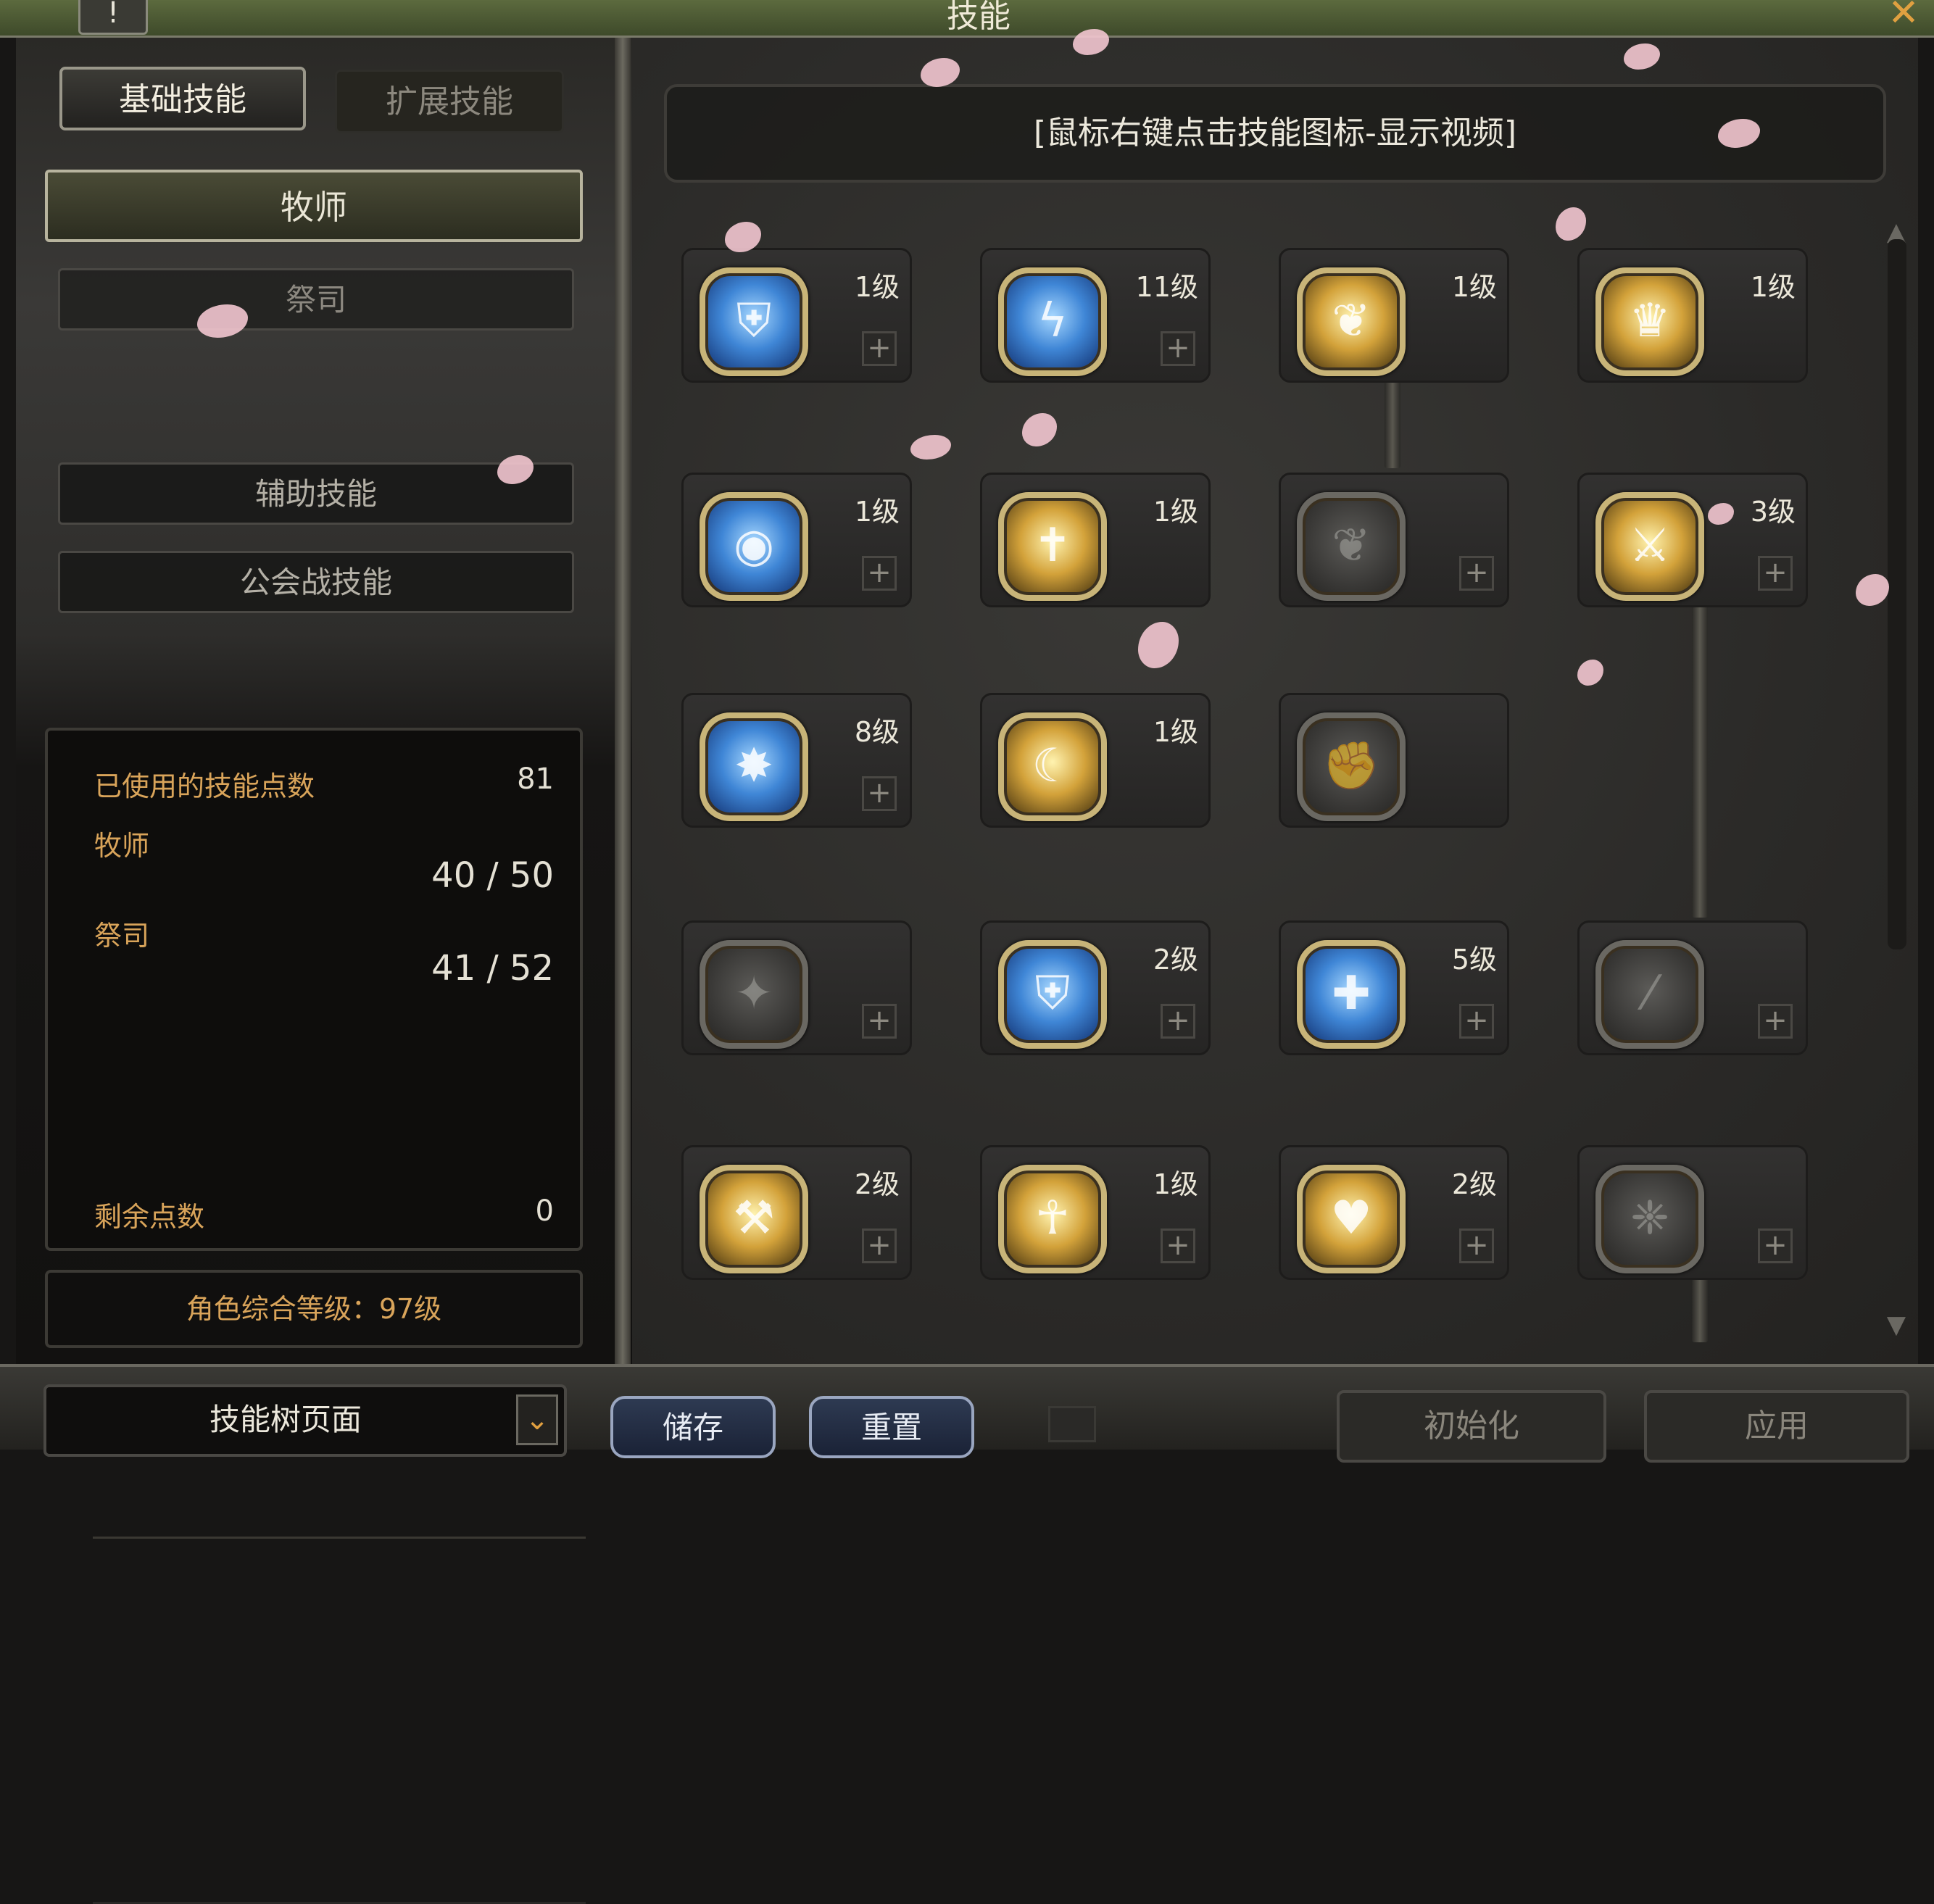 The image size is (1934, 1904). Describe the element at coordinates (113, 17) in the screenshot. I see `help-button: !` at that location.